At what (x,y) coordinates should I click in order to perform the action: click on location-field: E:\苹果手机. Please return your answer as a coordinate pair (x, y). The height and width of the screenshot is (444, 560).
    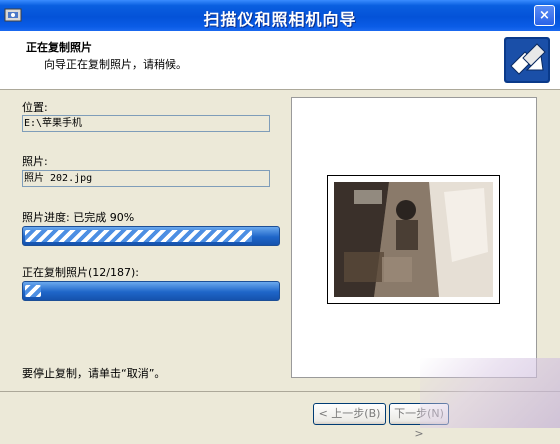
    Looking at the image, I should click on (146, 123).